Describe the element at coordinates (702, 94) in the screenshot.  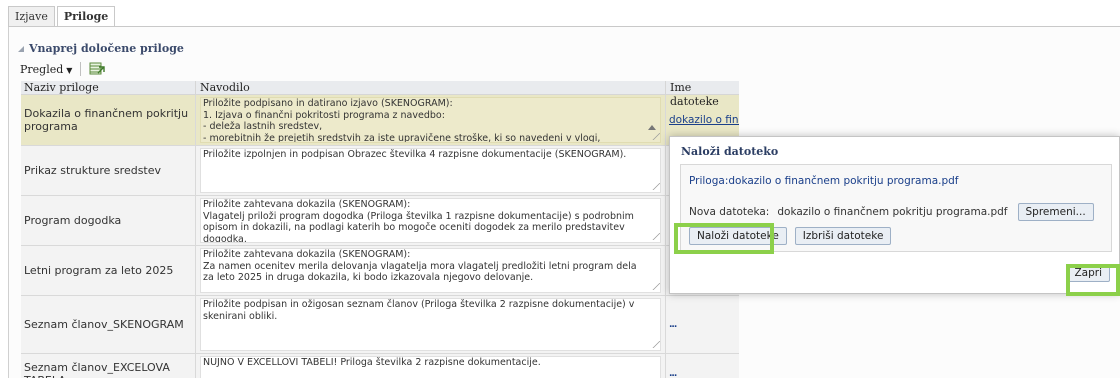
I see `column-header-ime-datoteke: Ime datoteke` at that location.